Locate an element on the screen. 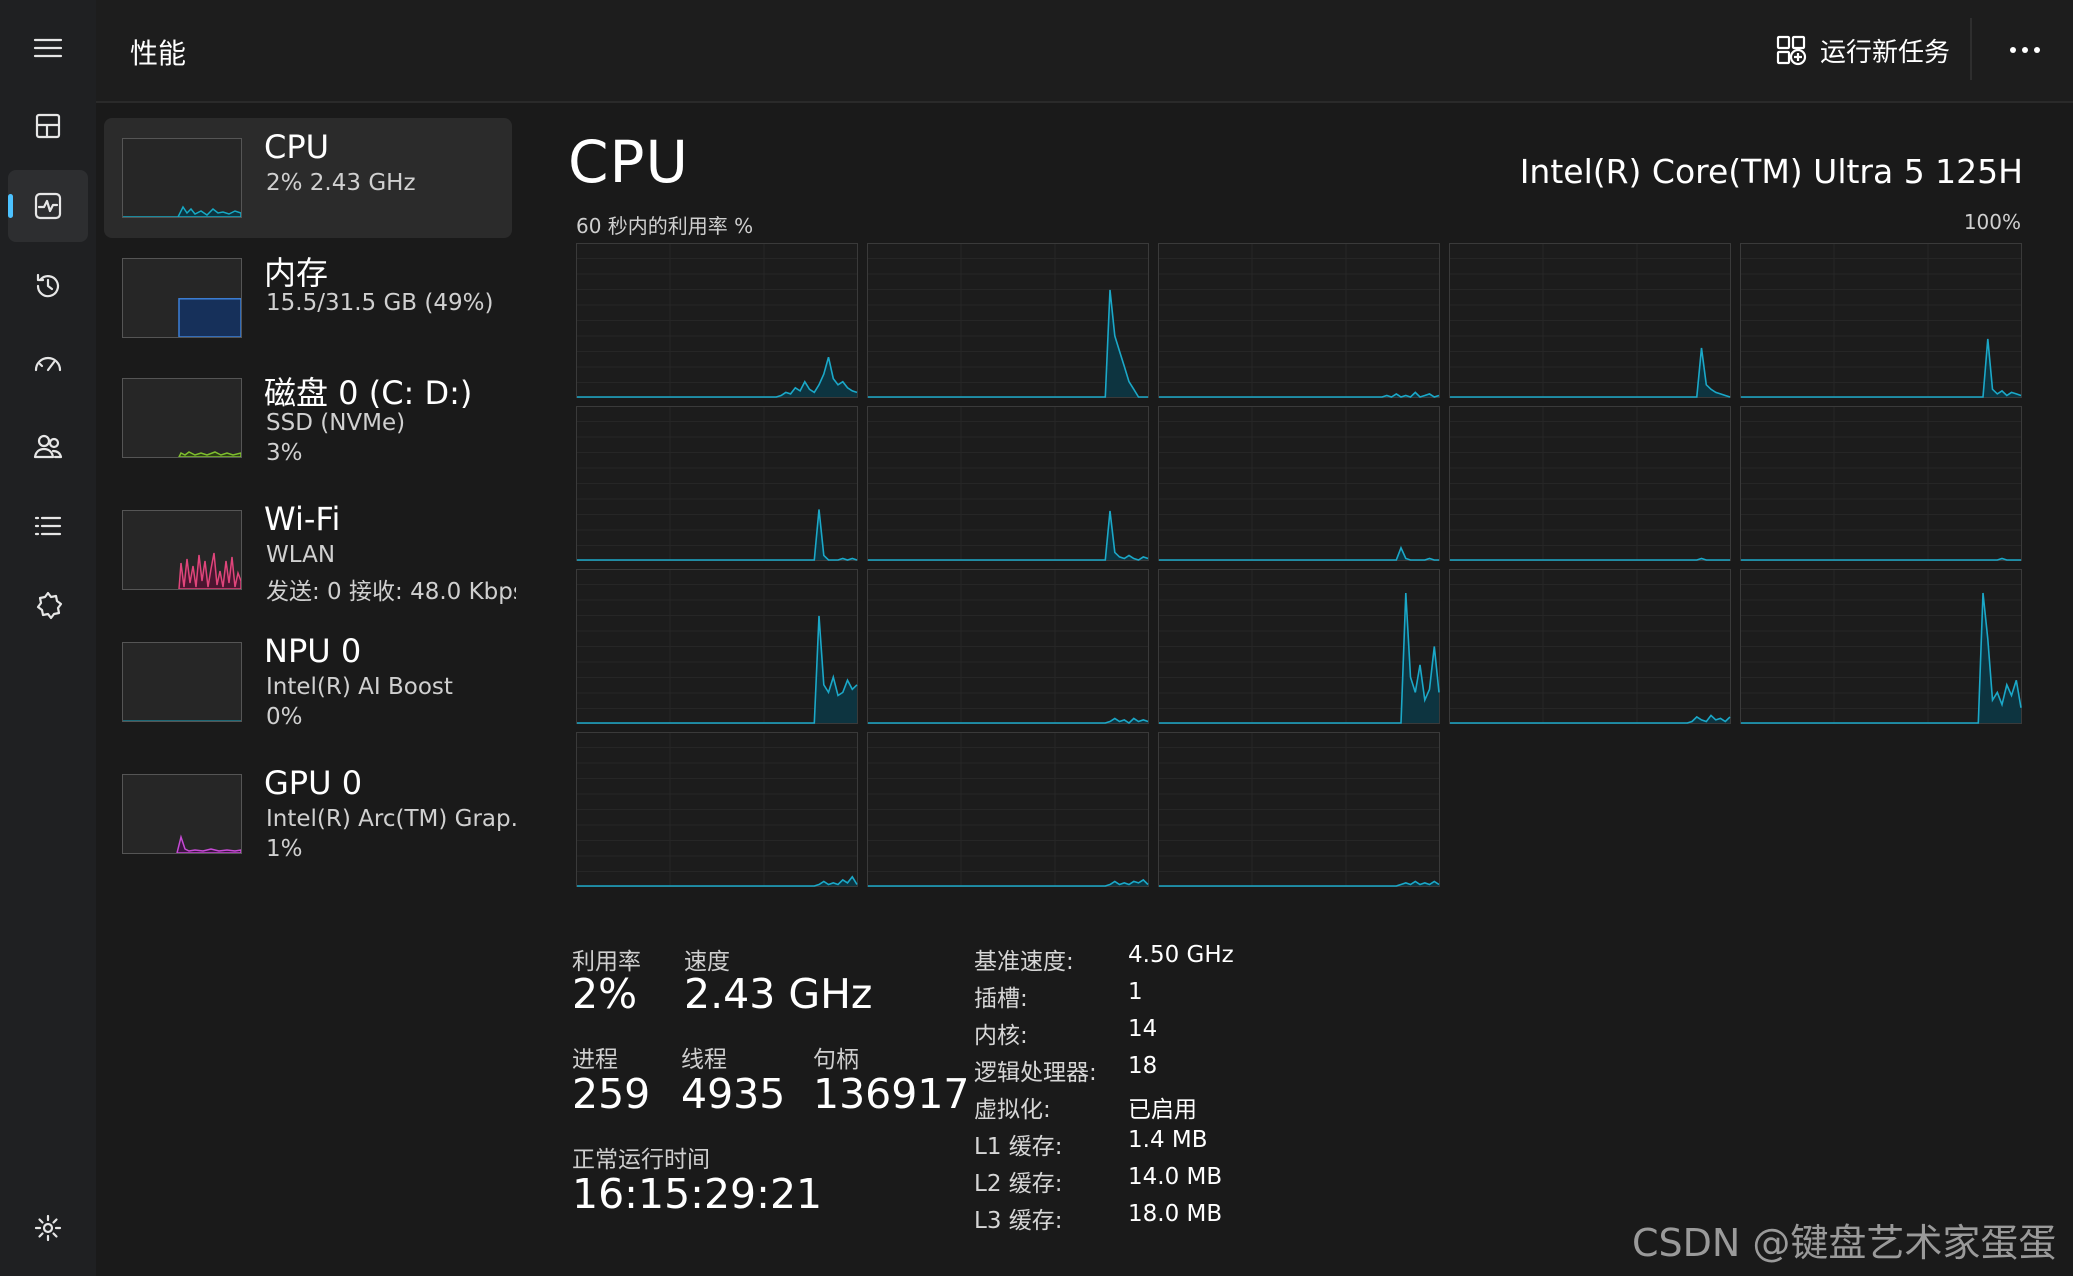 This screenshot has height=1276, width=2073. disk-thumbnail-graph is located at coordinates (182, 418).